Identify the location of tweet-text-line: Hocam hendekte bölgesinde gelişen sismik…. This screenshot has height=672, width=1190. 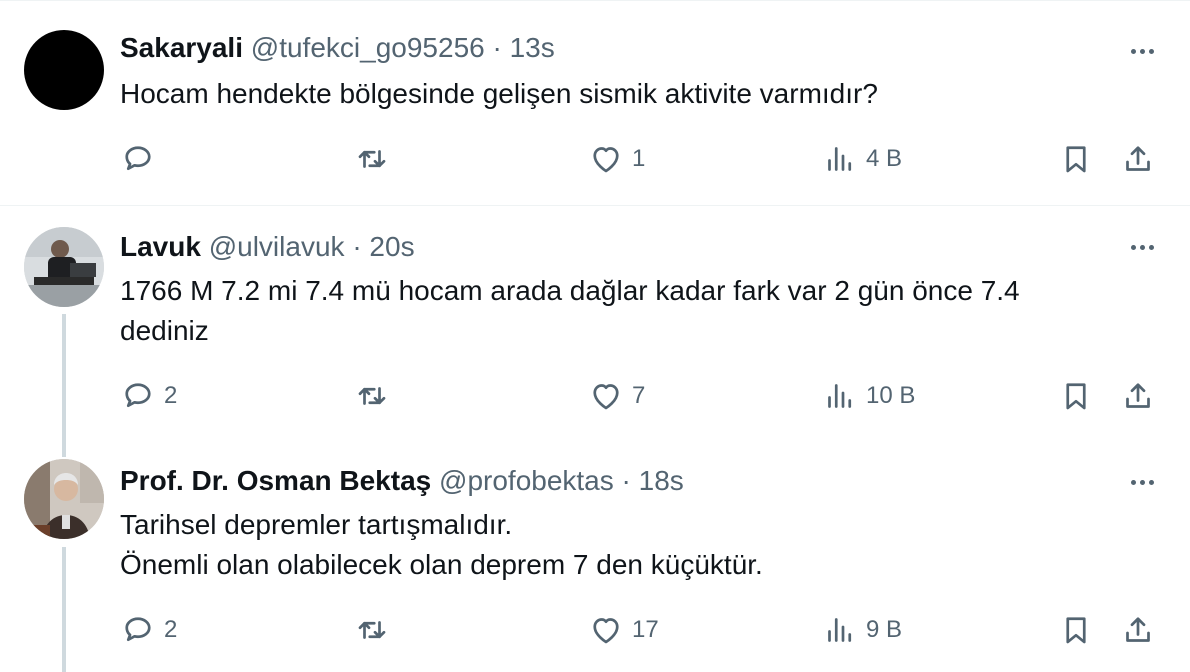
(499, 93).